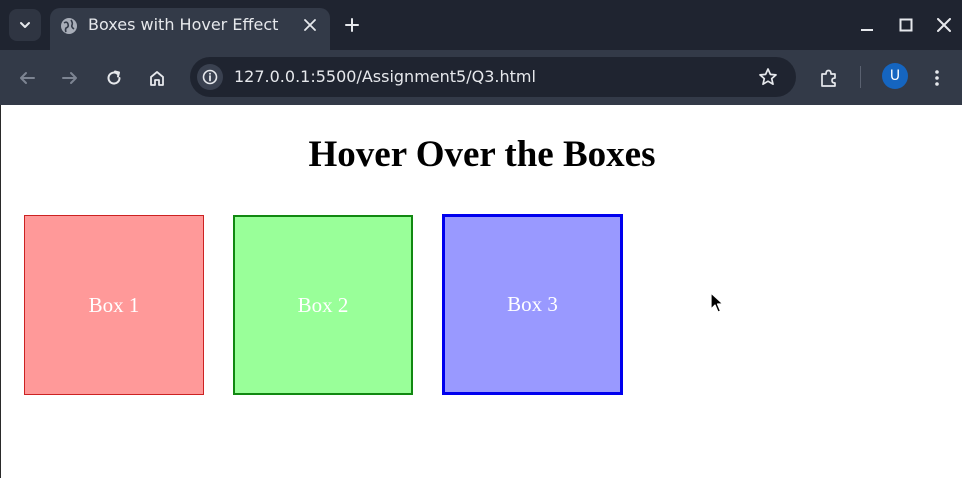 This screenshot has width=962, height=478. I want to click on info-icon, so click(210, 77).